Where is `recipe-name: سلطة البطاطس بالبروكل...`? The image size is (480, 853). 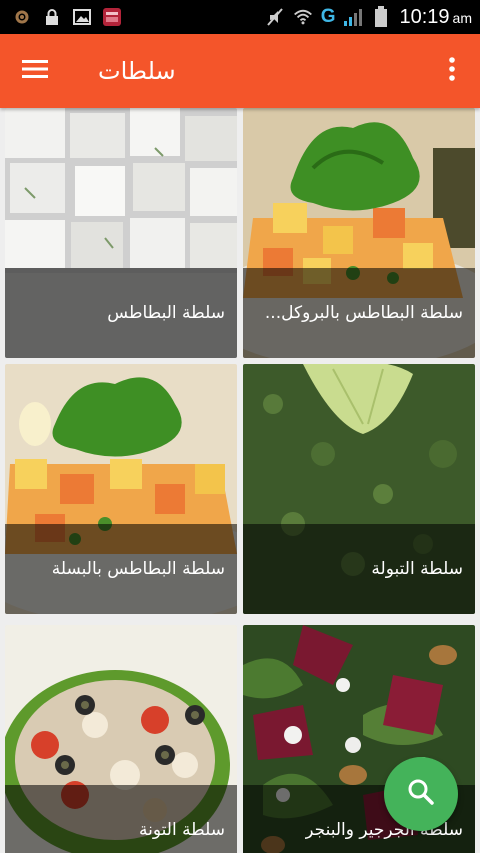
recipe-name: سلطة البطاطس بالبروكل... is located at coordinates (363, 313).